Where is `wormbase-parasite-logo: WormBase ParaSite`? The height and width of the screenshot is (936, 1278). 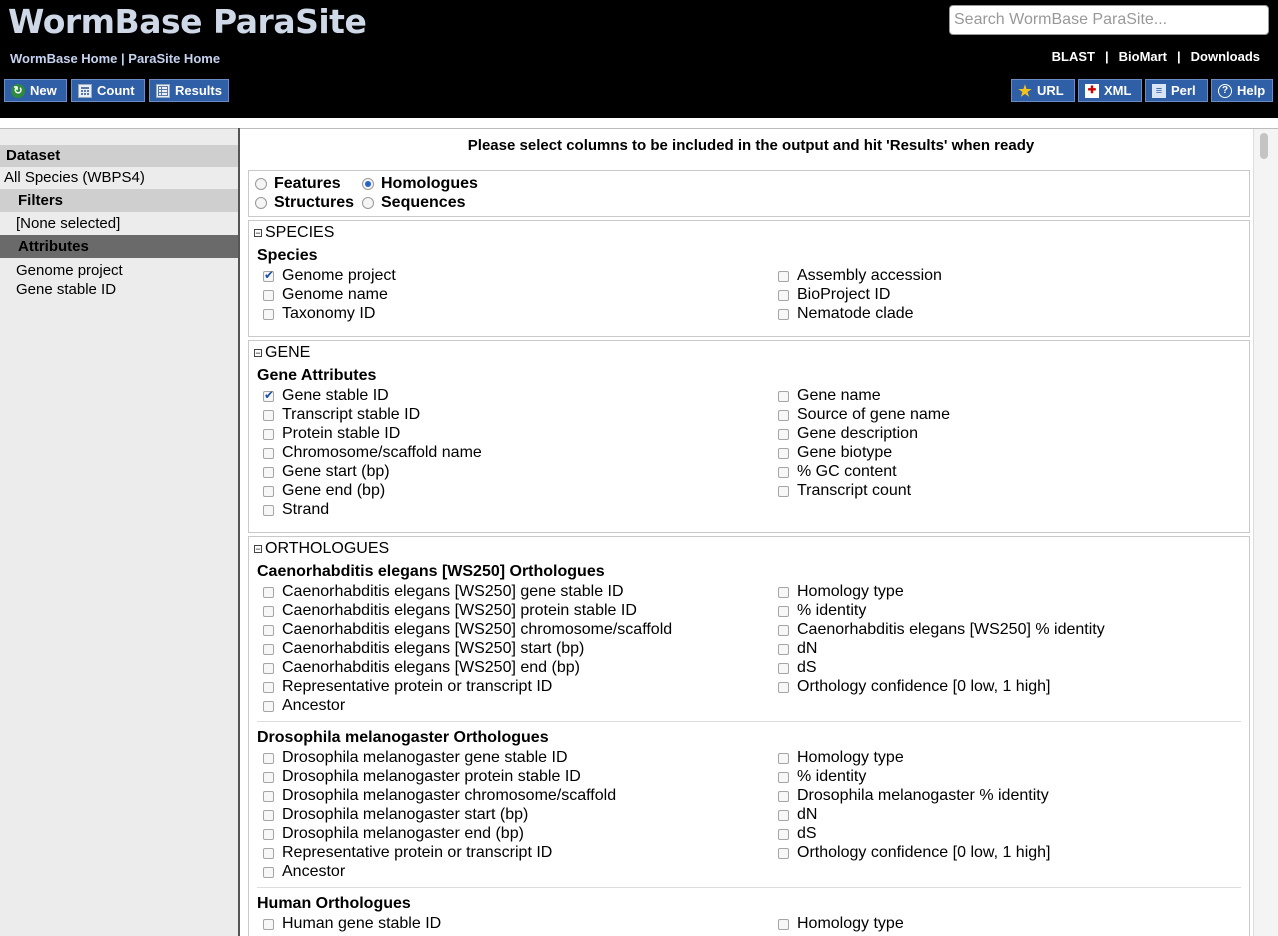 wormbase-parasite-logo: WormBase ParaSite is located at coordinates (187, 21).